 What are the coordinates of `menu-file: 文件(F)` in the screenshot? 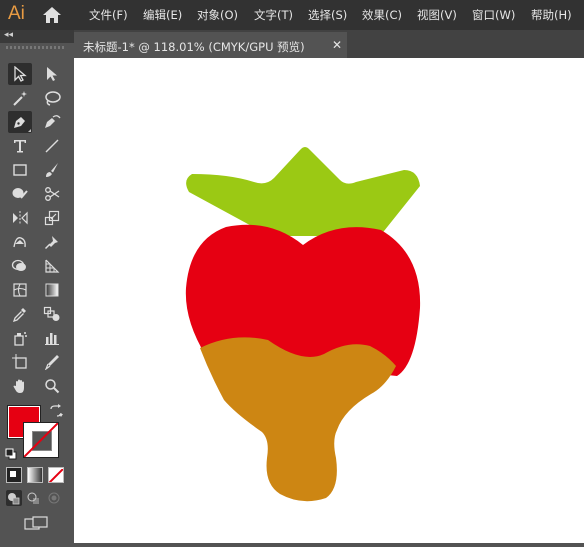 It's located at (108, 15).